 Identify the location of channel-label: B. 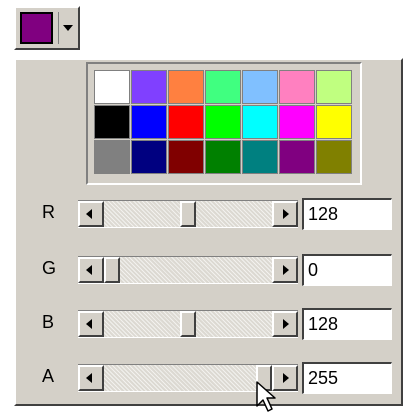
(48, 322).